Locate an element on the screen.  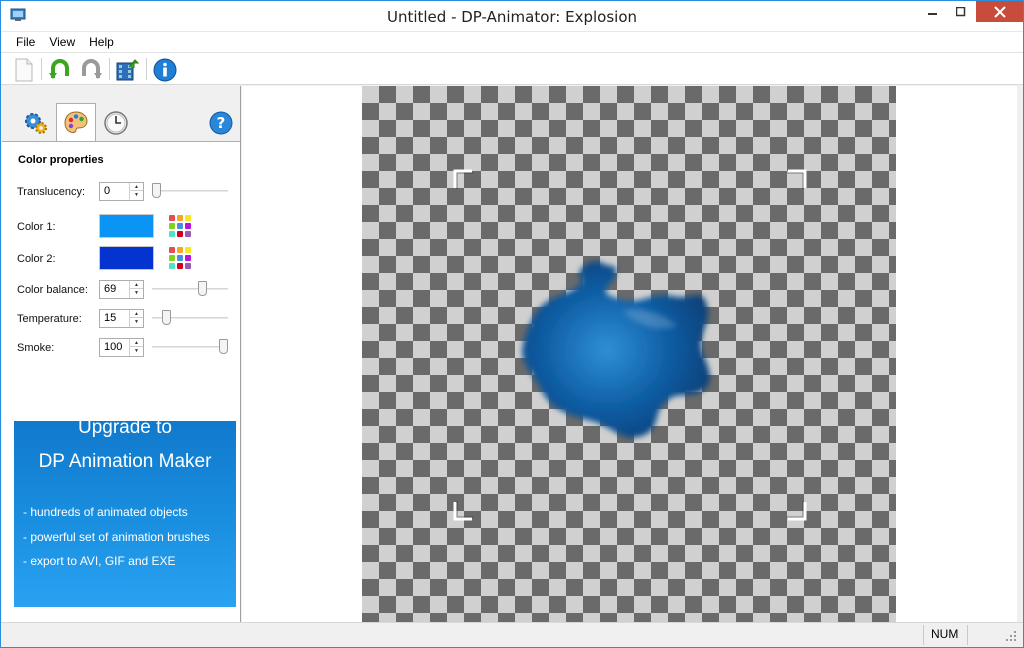
promo-feature: - powerful set of animation brushes is located at coordinates (116, 537).